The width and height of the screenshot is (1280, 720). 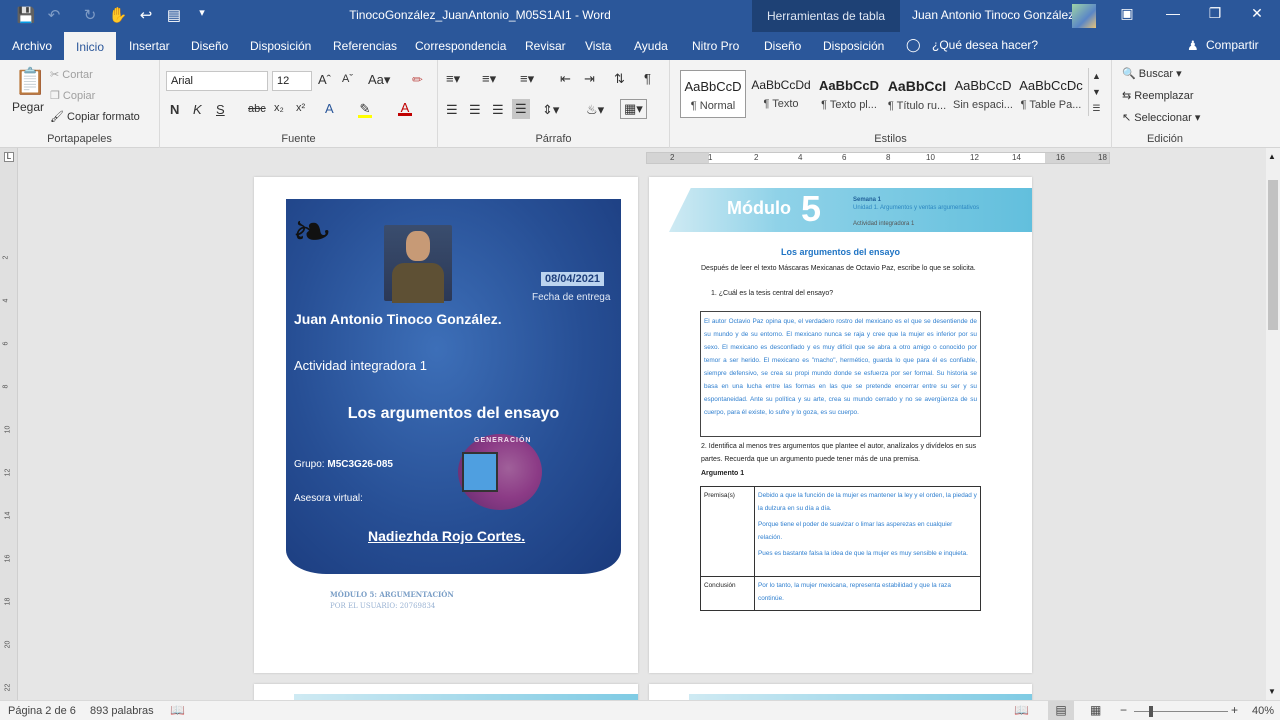 I want to click on user-name: Juan Antonio Tinoco González, so click(x=993, y=15).